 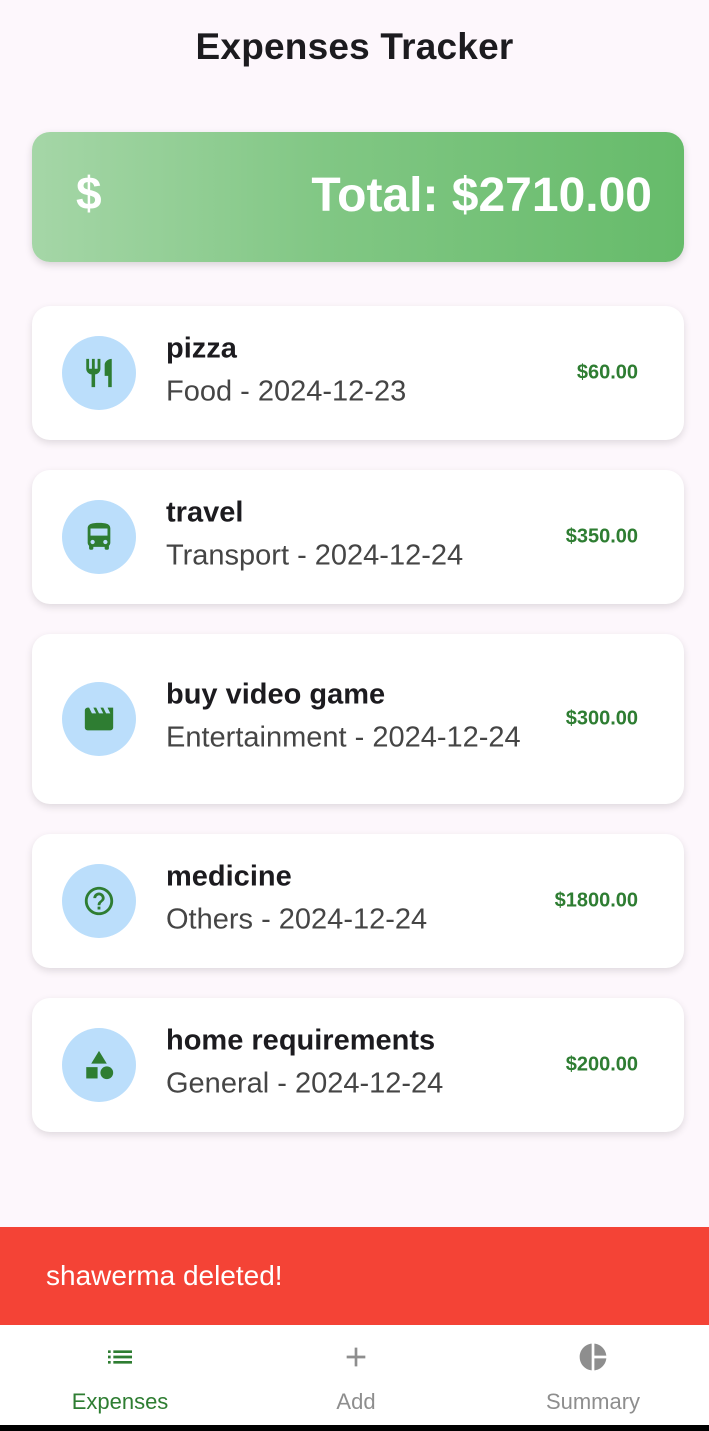 What do you see at coordinates (601, 1064) in the screenshot?
I see `expense-amount: $200.00` at bounding box center [601, 1064].